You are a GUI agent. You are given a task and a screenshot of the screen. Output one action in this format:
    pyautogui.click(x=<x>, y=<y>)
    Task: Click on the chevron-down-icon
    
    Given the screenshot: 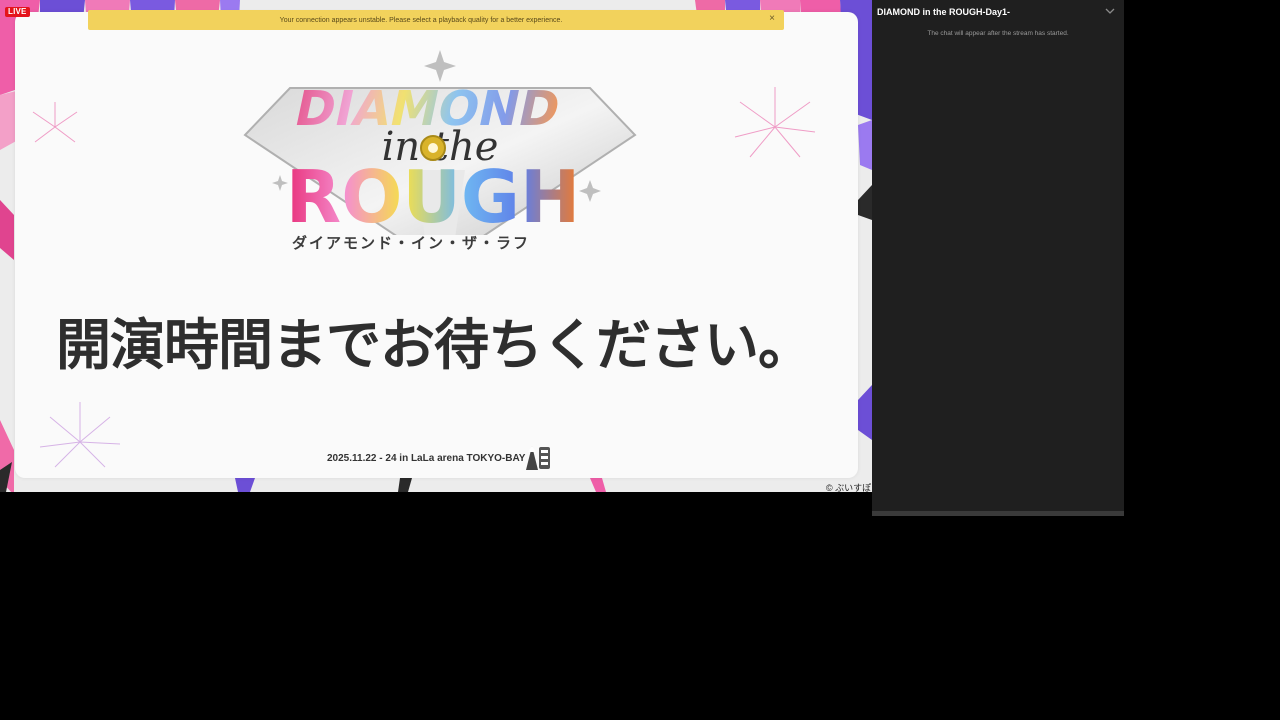 What is the action you would take?
    pyautogui.click(x=1110, y=11)
    